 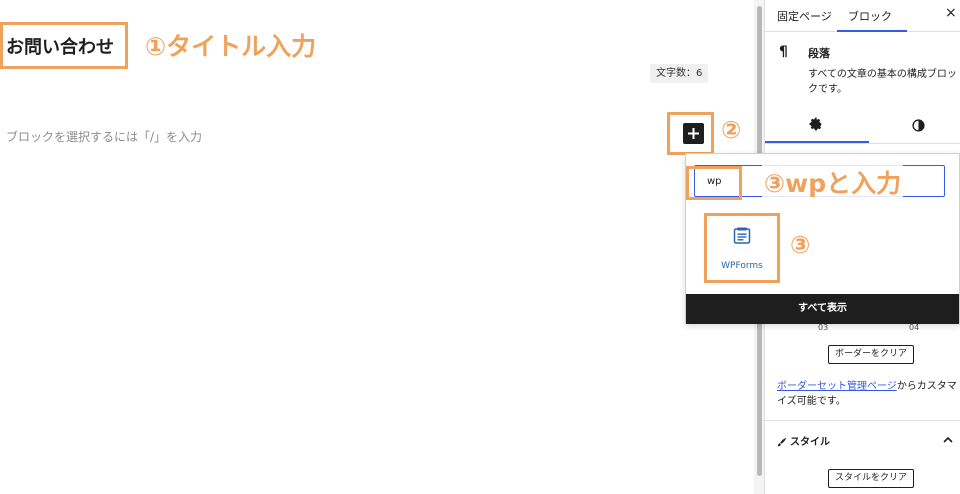 I want to click on annotation-plus: ②, so click(x=731, y=130).